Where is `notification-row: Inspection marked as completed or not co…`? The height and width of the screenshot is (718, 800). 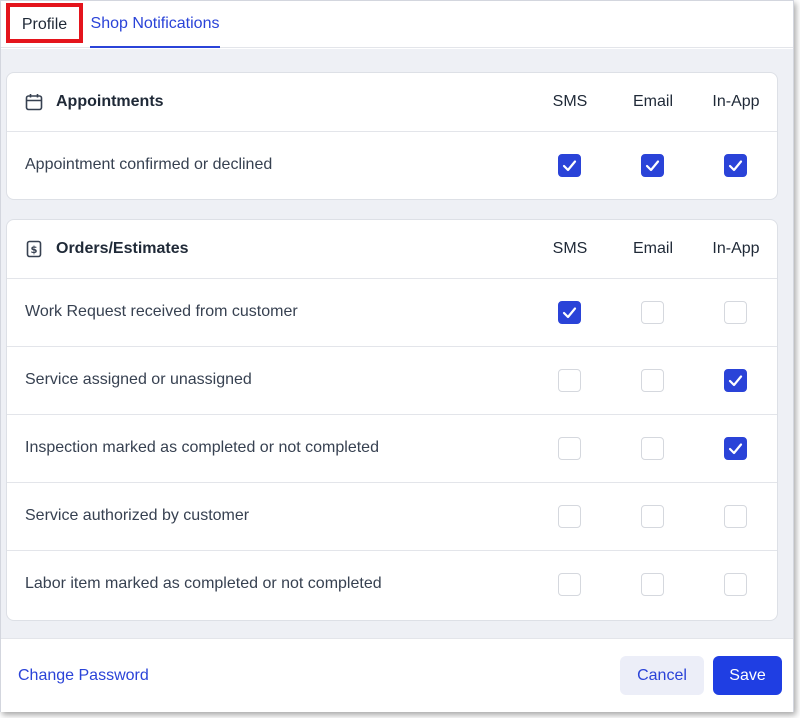
notification-row: Inspection marked as completed or not co… is located at coordinates (392, 449).